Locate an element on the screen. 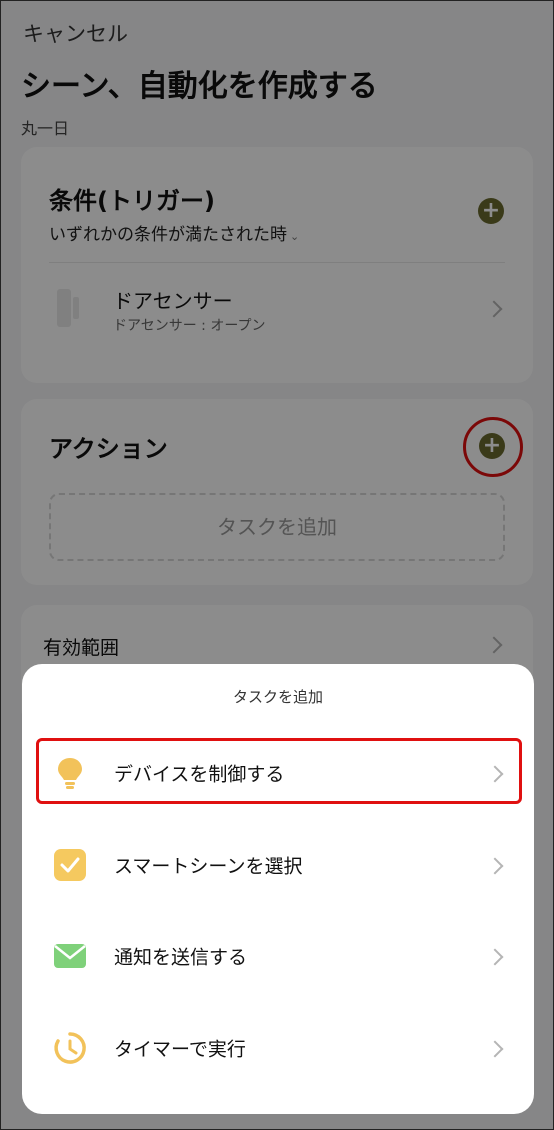 The height and width of the screenshot is (1130, 554). highlight-box is located at coordinates (279, 771).